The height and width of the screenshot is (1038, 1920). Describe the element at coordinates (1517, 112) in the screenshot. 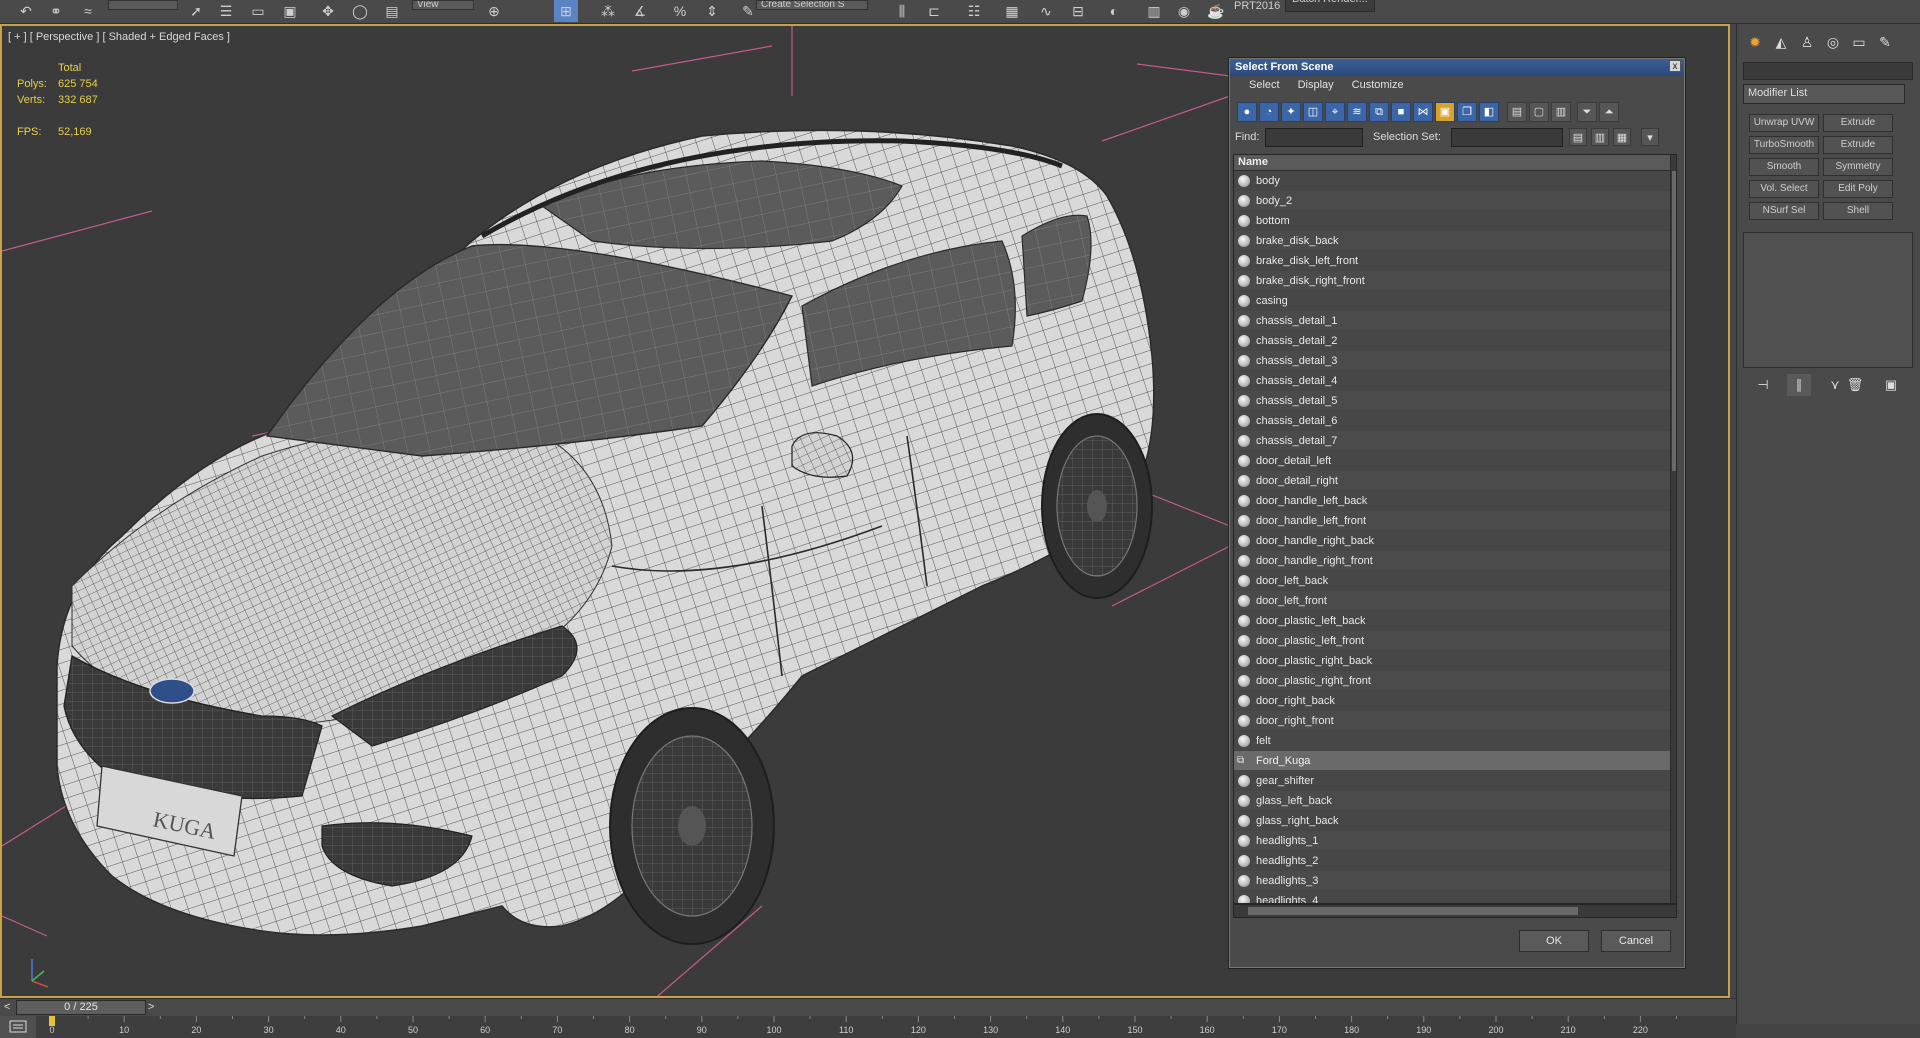

I see `select-all-icon: ▤` at that location.